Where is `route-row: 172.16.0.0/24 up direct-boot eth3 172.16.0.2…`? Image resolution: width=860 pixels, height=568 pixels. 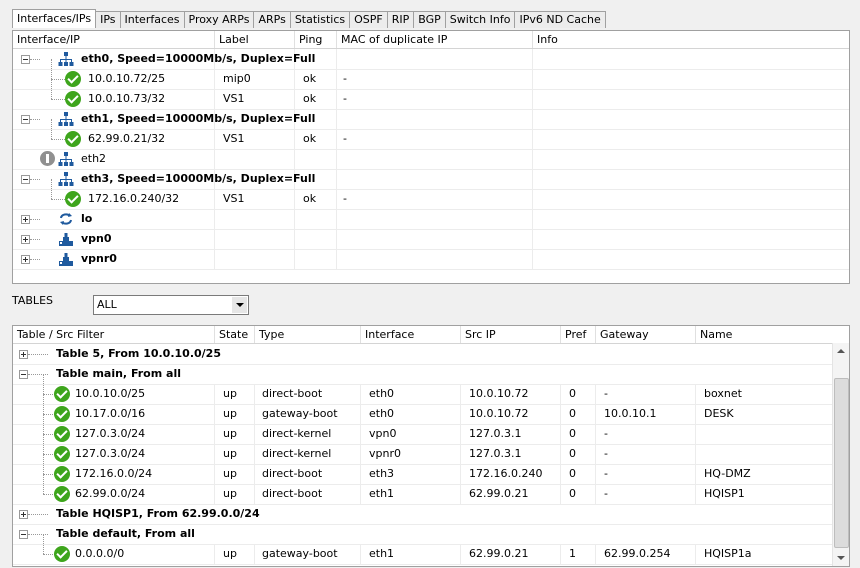
route-row: 172.16.0.0/24 up direct-boot eth3 172.16.0.2… is located at coordinates (422, 469).